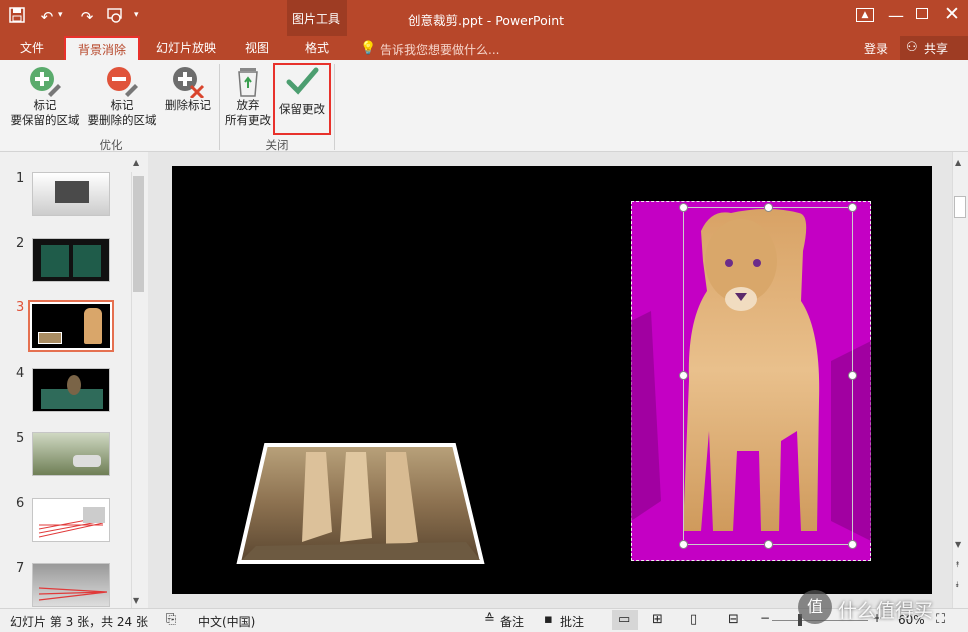 Image resolution: width=968 pixels, height=632 pixels. Describe the element at coordinates (693, 619) in the screenshot. I see `reading-view-icon: ▯` at that location.